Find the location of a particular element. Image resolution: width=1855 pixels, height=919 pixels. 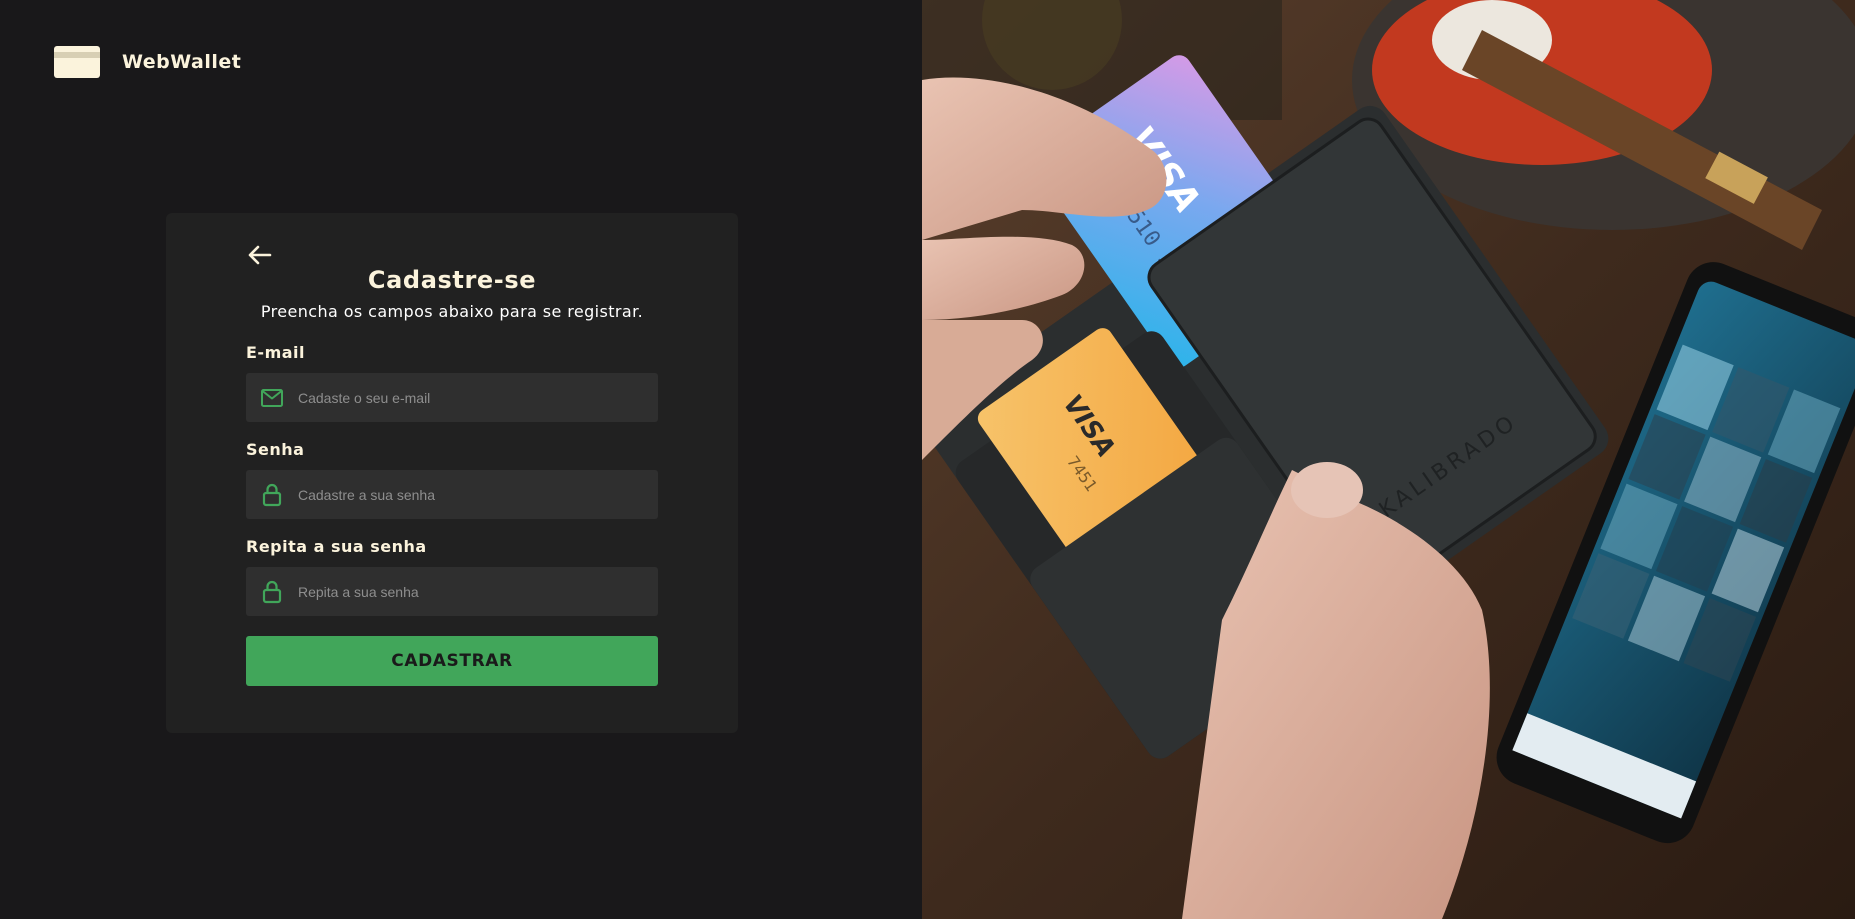

submit-button: CADASTRAR is located at coordinates (452, 661).